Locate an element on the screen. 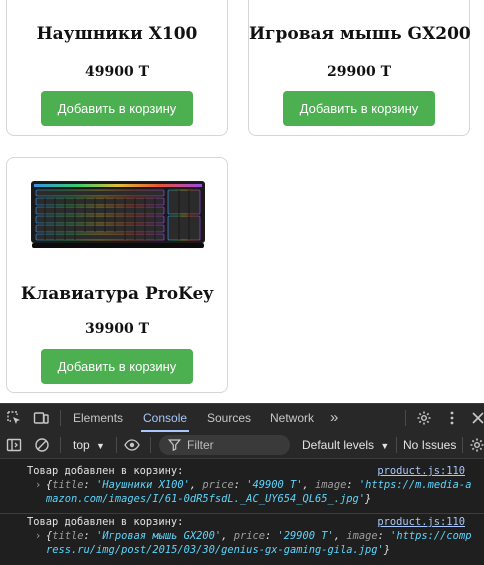  device-toolbar-icon is located at coordinates (41, 418).